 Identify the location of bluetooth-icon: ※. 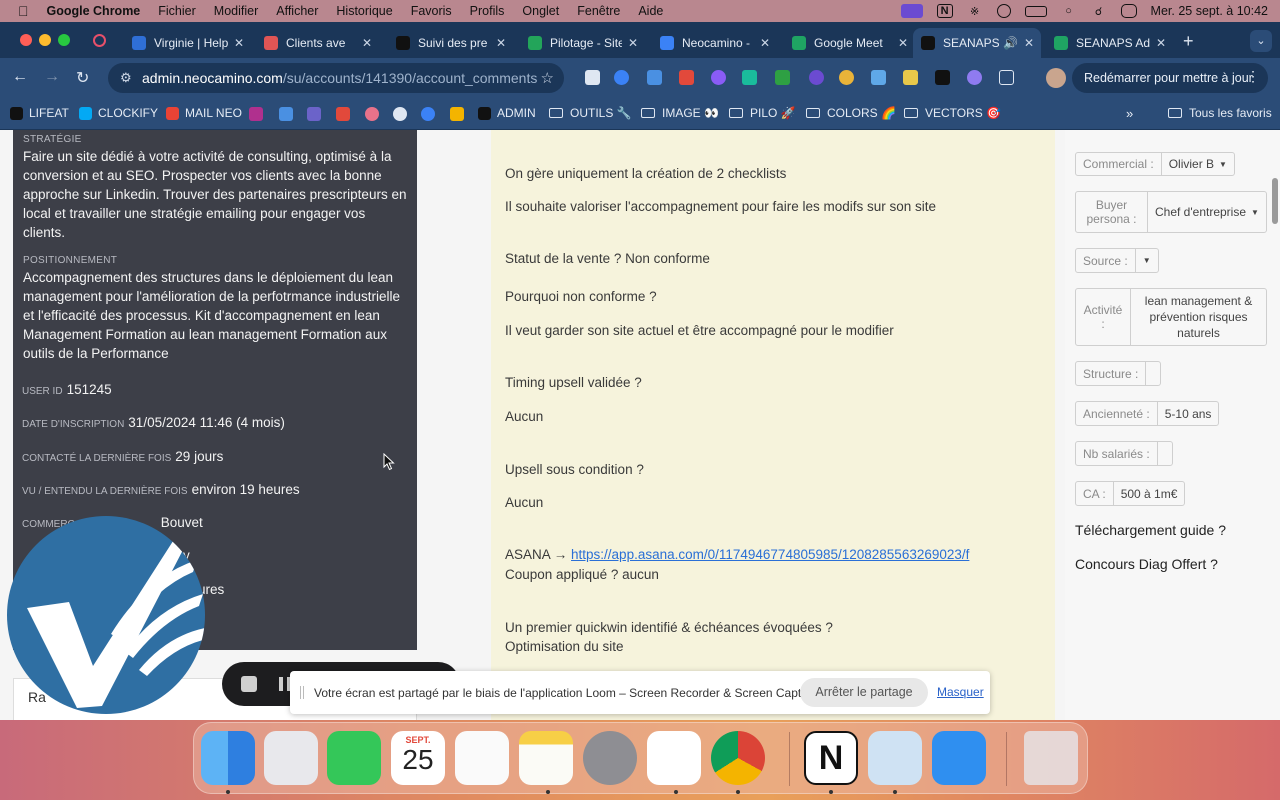
(975, 11).